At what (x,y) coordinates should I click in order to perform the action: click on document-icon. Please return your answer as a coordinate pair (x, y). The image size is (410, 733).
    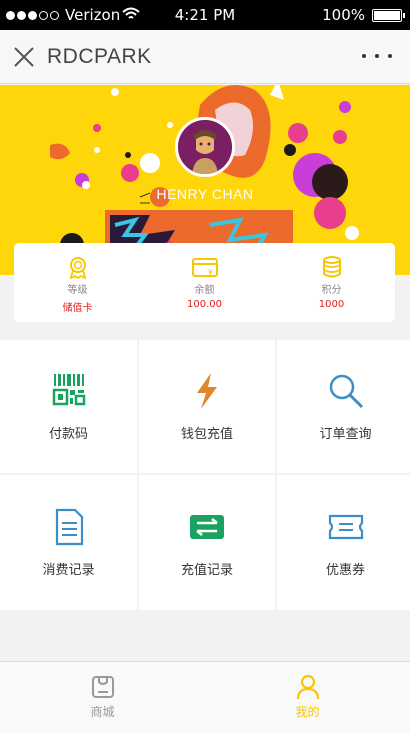
    Looking at the image, I should click on (69, 527).